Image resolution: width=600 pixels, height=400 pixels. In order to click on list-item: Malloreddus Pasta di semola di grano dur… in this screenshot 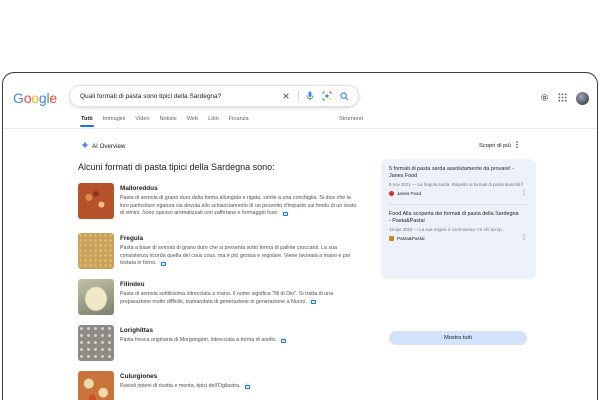, I will do `click(218, 201)`.